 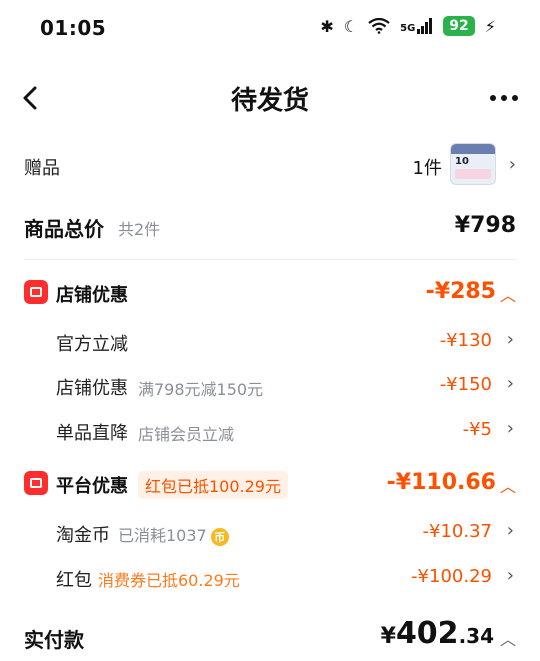 I want to click on paid-currency: ¥, so click(x=388, y=636).